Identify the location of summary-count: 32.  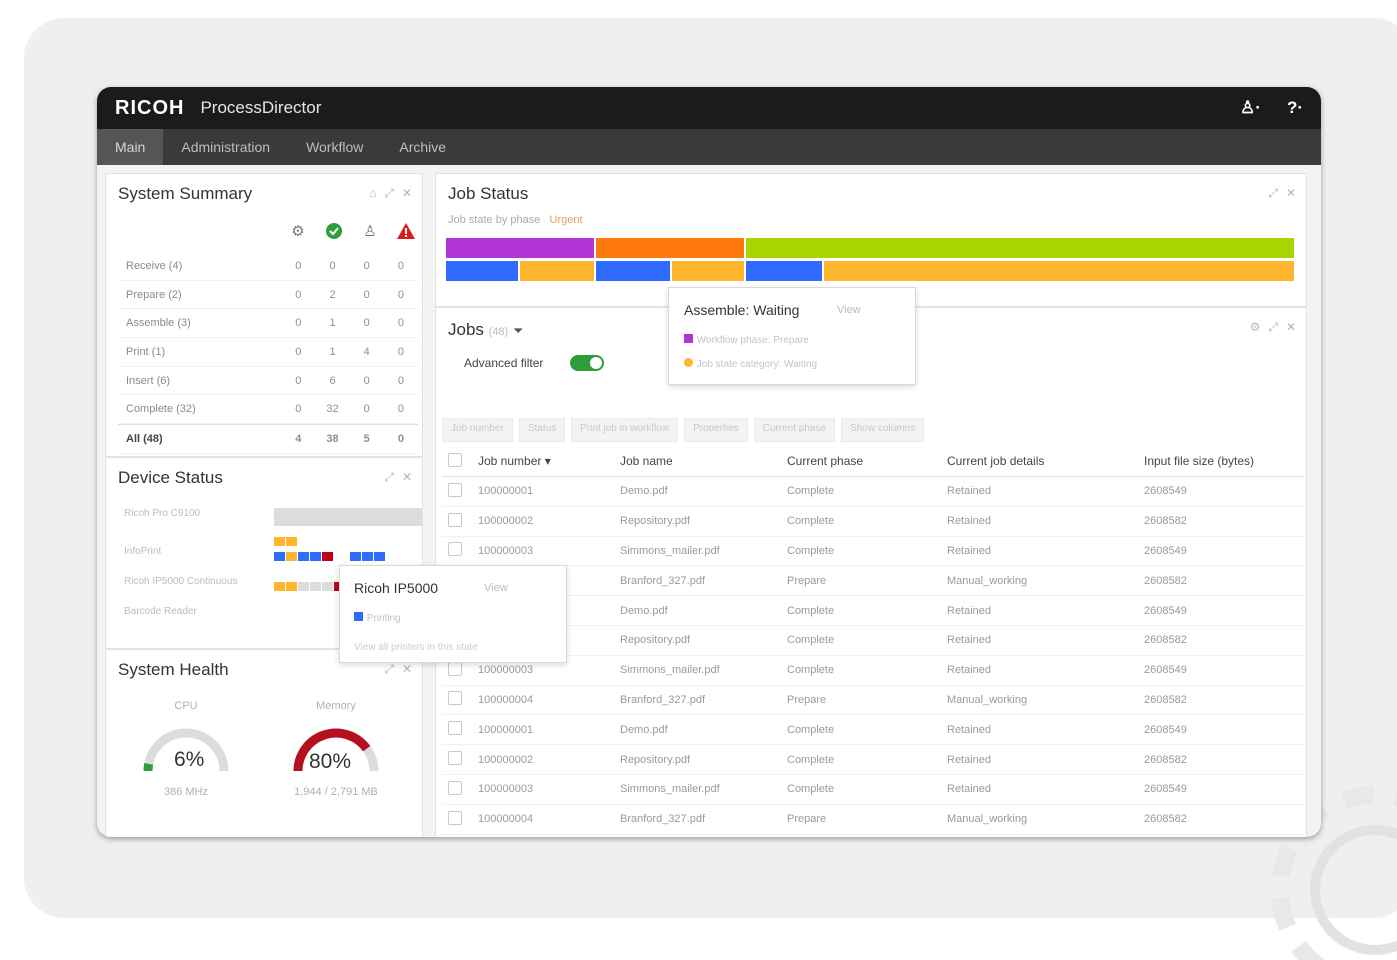
(332, 409).